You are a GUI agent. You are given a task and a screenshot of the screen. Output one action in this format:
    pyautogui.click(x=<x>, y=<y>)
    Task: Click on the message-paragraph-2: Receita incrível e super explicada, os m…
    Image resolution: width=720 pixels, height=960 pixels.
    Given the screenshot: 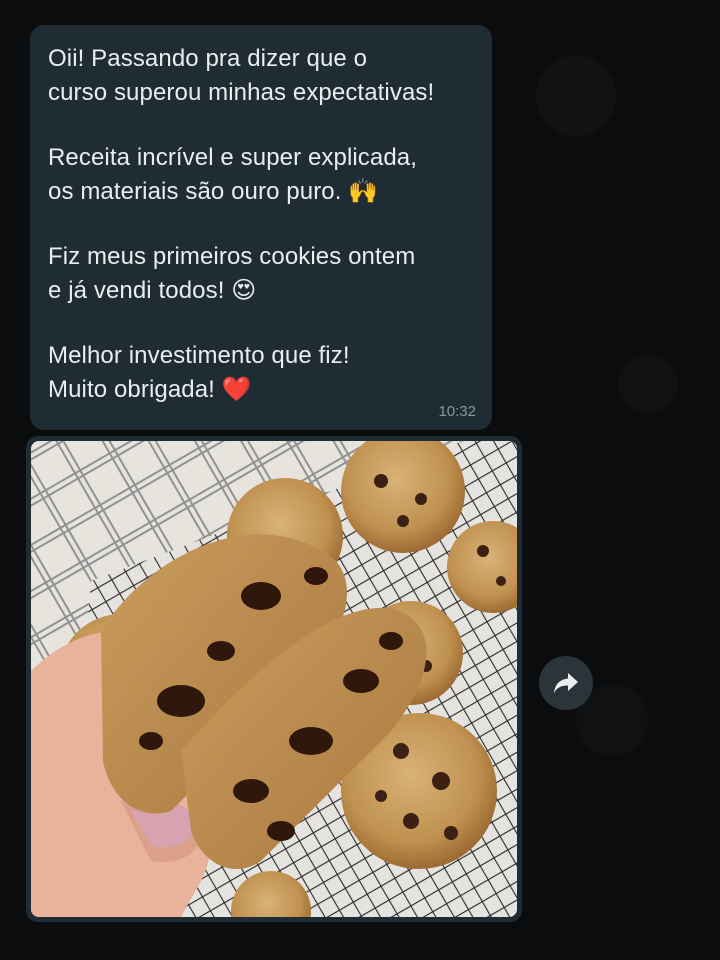 What is the action you would take?
    pyautogui.click(x=233, y=174)
    